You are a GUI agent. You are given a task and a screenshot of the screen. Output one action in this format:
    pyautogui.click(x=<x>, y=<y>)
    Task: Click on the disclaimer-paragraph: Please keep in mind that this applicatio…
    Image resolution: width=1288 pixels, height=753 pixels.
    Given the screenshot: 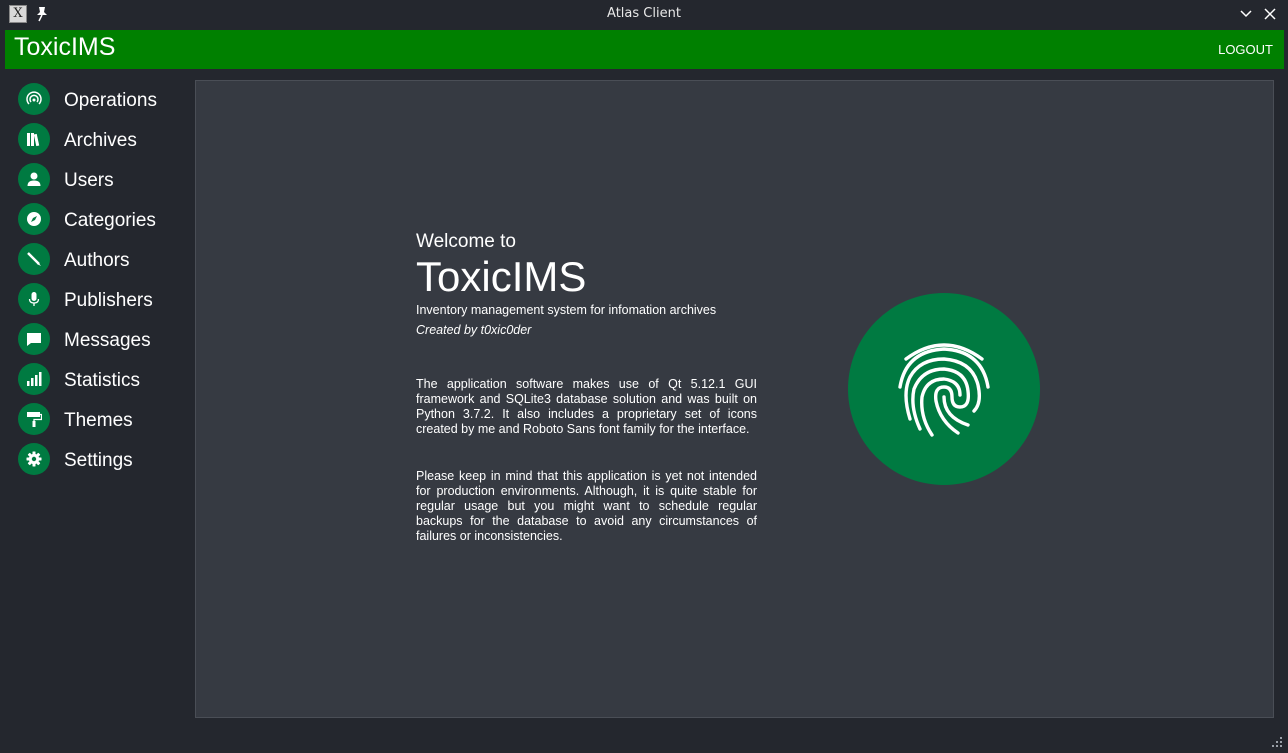 What is the action you would take?
    pyautogui.click(x=586, y=506)
    